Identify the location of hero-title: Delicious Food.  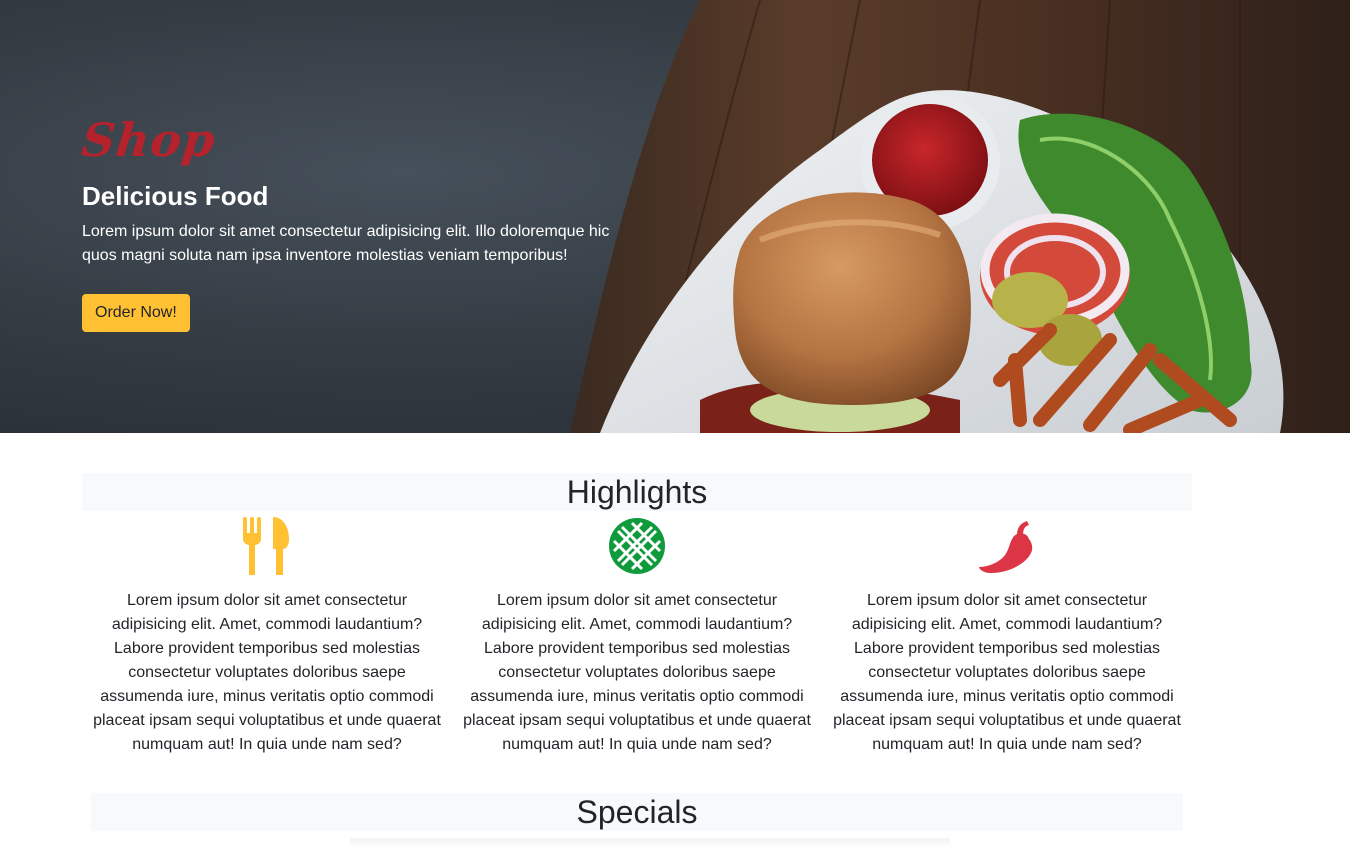
(175, 196).